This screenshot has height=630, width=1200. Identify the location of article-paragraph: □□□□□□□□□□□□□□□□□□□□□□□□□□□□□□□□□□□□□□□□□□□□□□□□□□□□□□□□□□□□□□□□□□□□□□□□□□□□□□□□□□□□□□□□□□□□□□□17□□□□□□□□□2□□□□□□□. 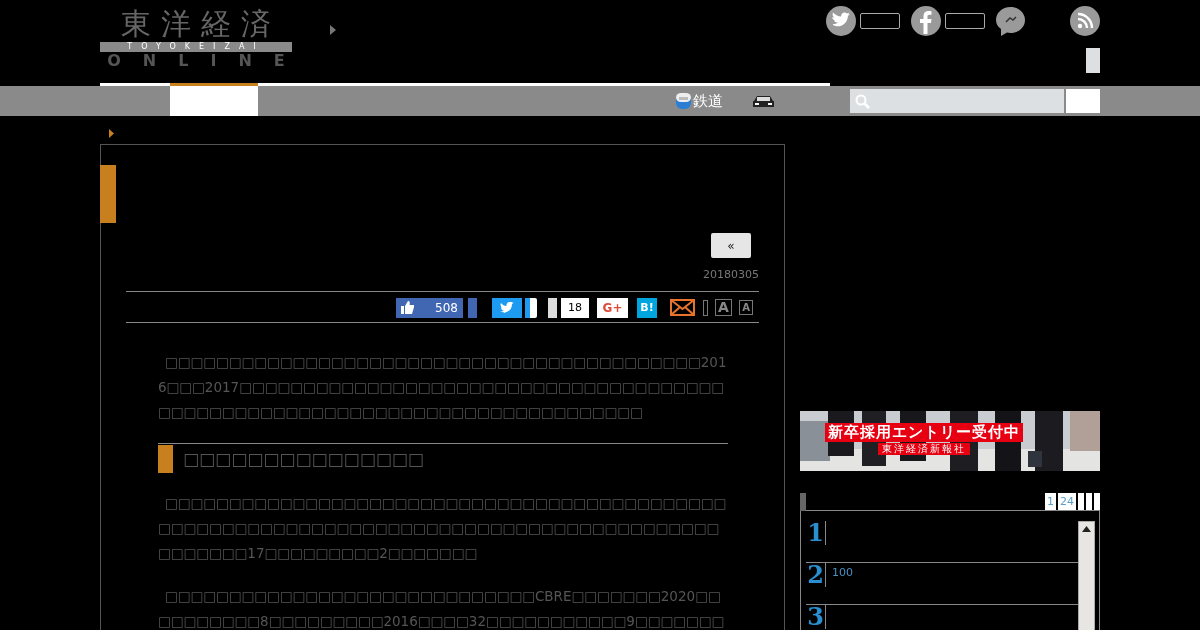
(443, 528).